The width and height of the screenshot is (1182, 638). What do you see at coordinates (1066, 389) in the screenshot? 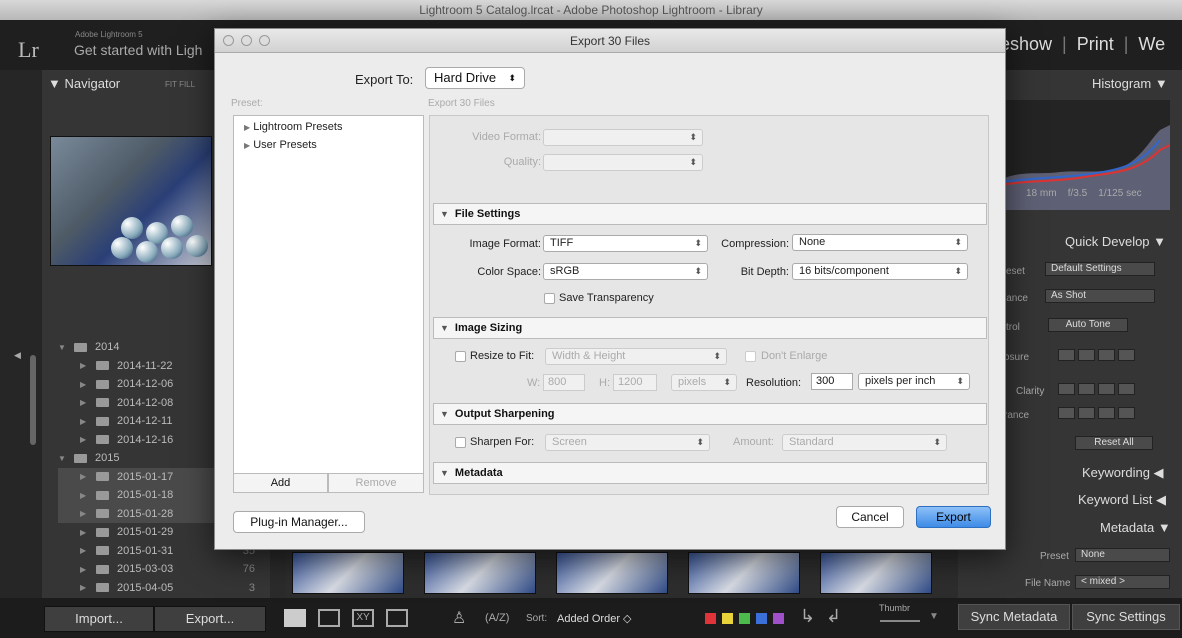
I see `clarity-minus-big` at bounding box center [1066, 389].